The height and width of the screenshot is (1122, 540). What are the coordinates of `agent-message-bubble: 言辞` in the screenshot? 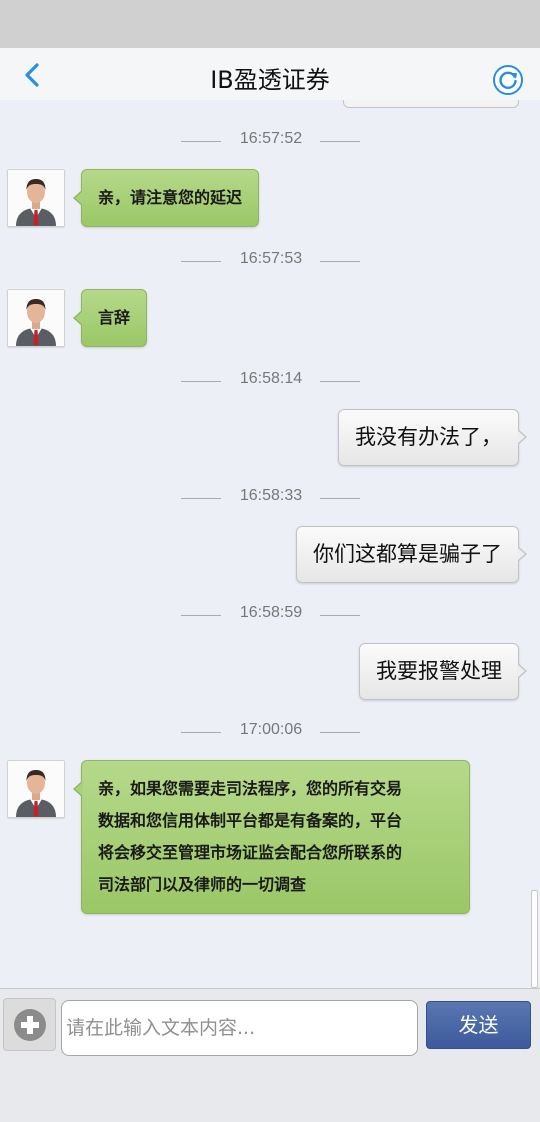 It's located at (110, 318).